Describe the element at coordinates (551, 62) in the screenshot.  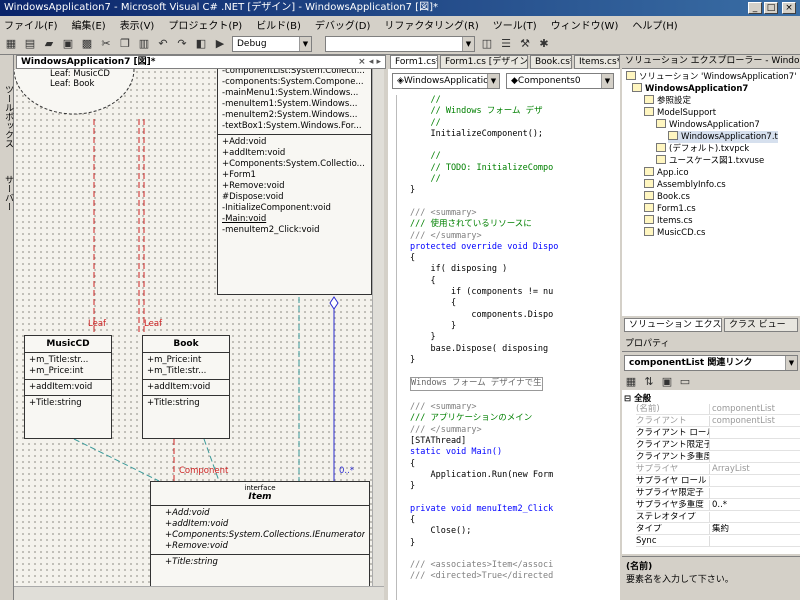
I see `tab-book-cs: Book.cs*` at that location.